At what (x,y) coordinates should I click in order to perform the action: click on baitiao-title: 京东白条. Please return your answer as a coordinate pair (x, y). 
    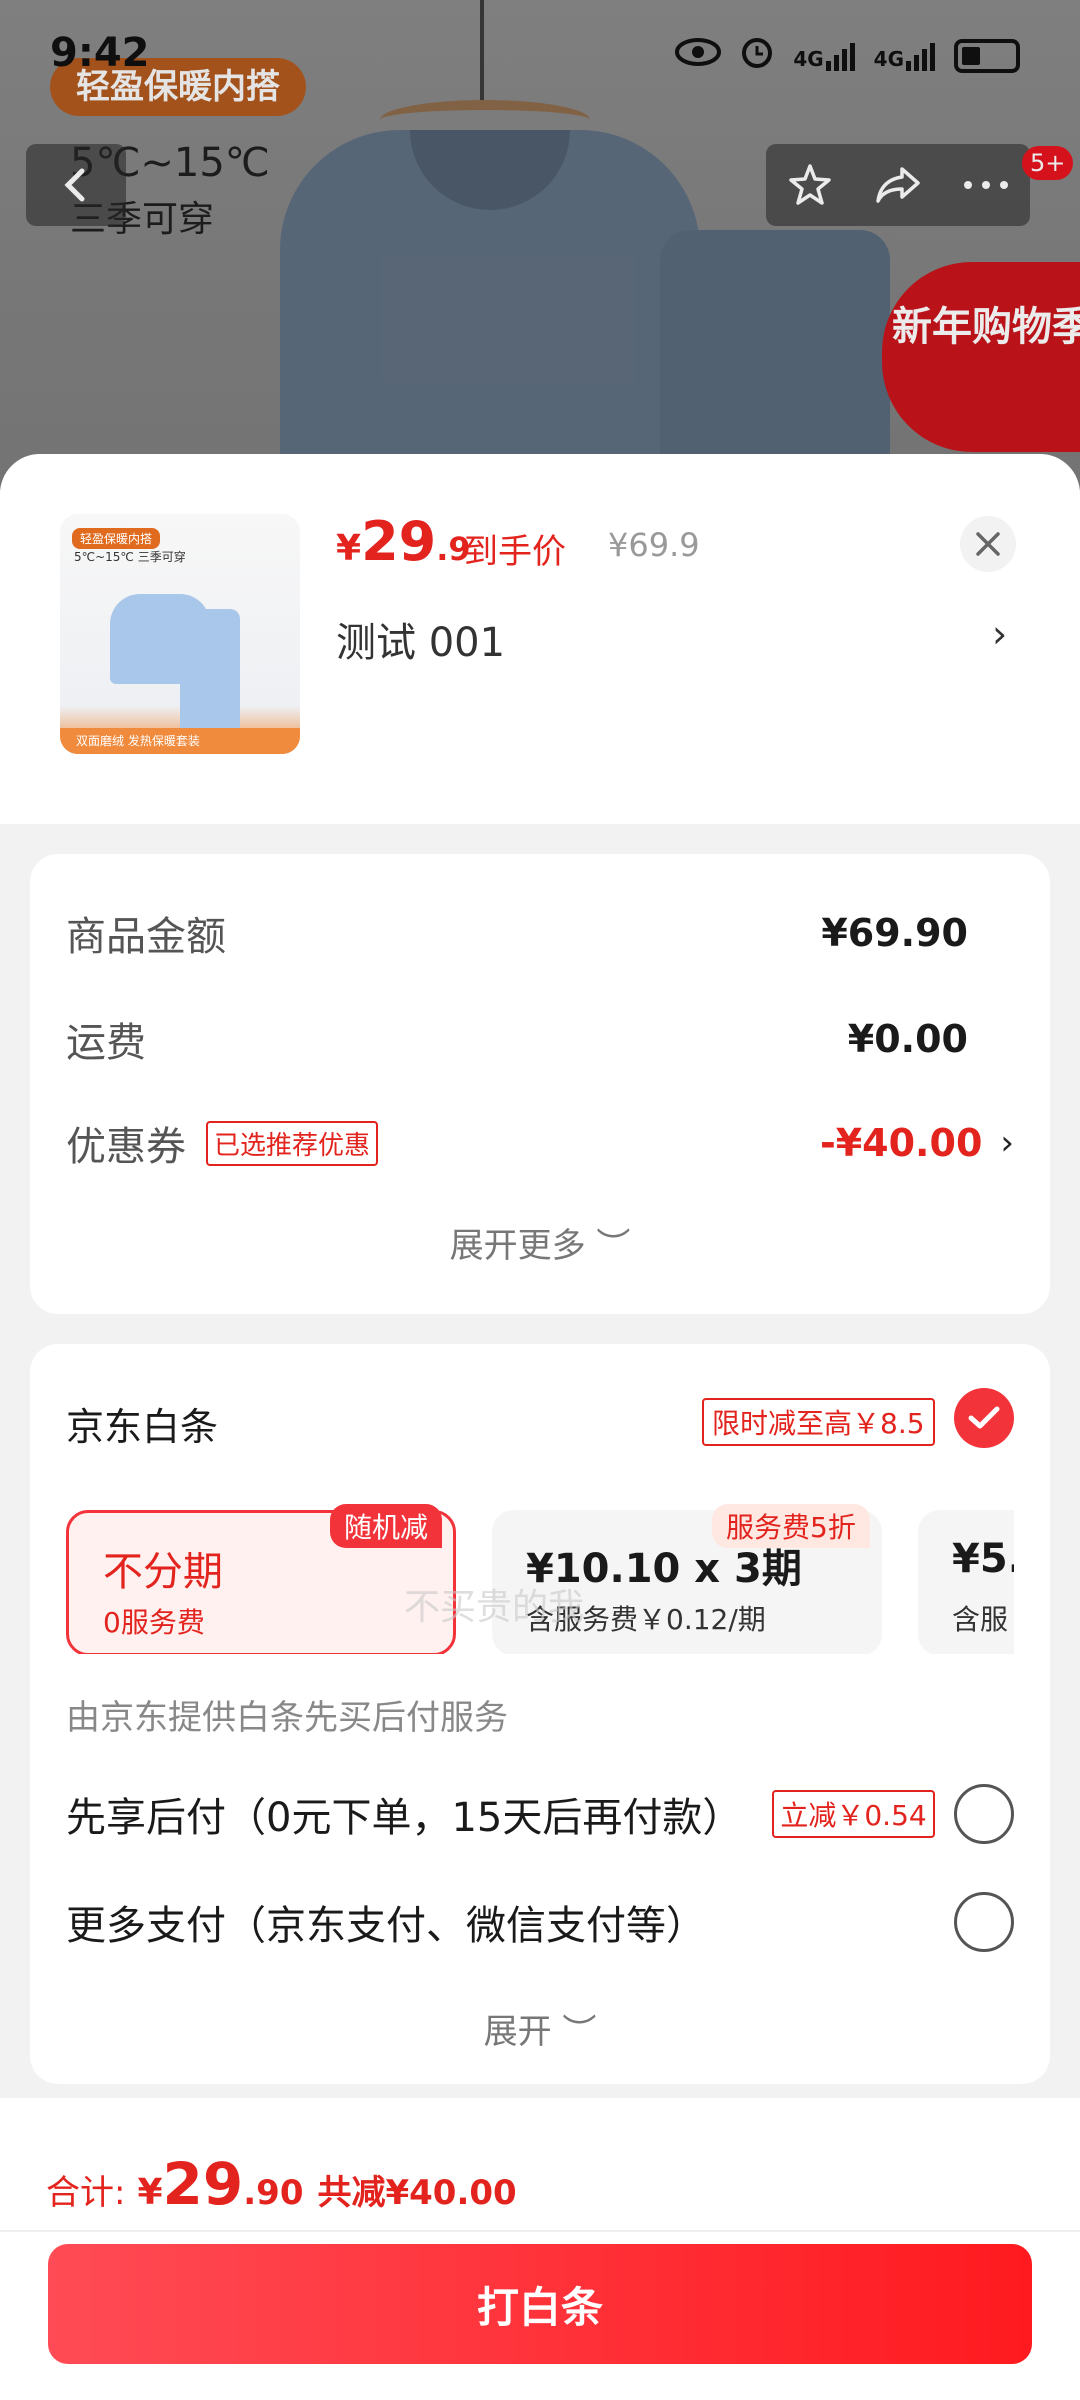
    Looking at the image, I should click on (142, 1427).